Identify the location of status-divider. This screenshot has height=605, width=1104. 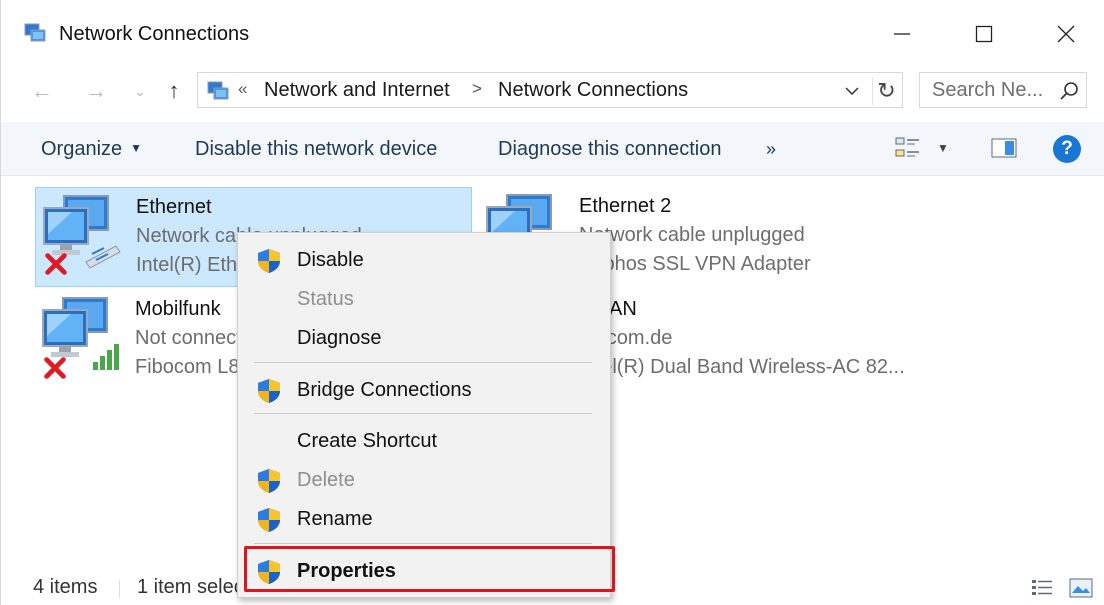
(119, 589).